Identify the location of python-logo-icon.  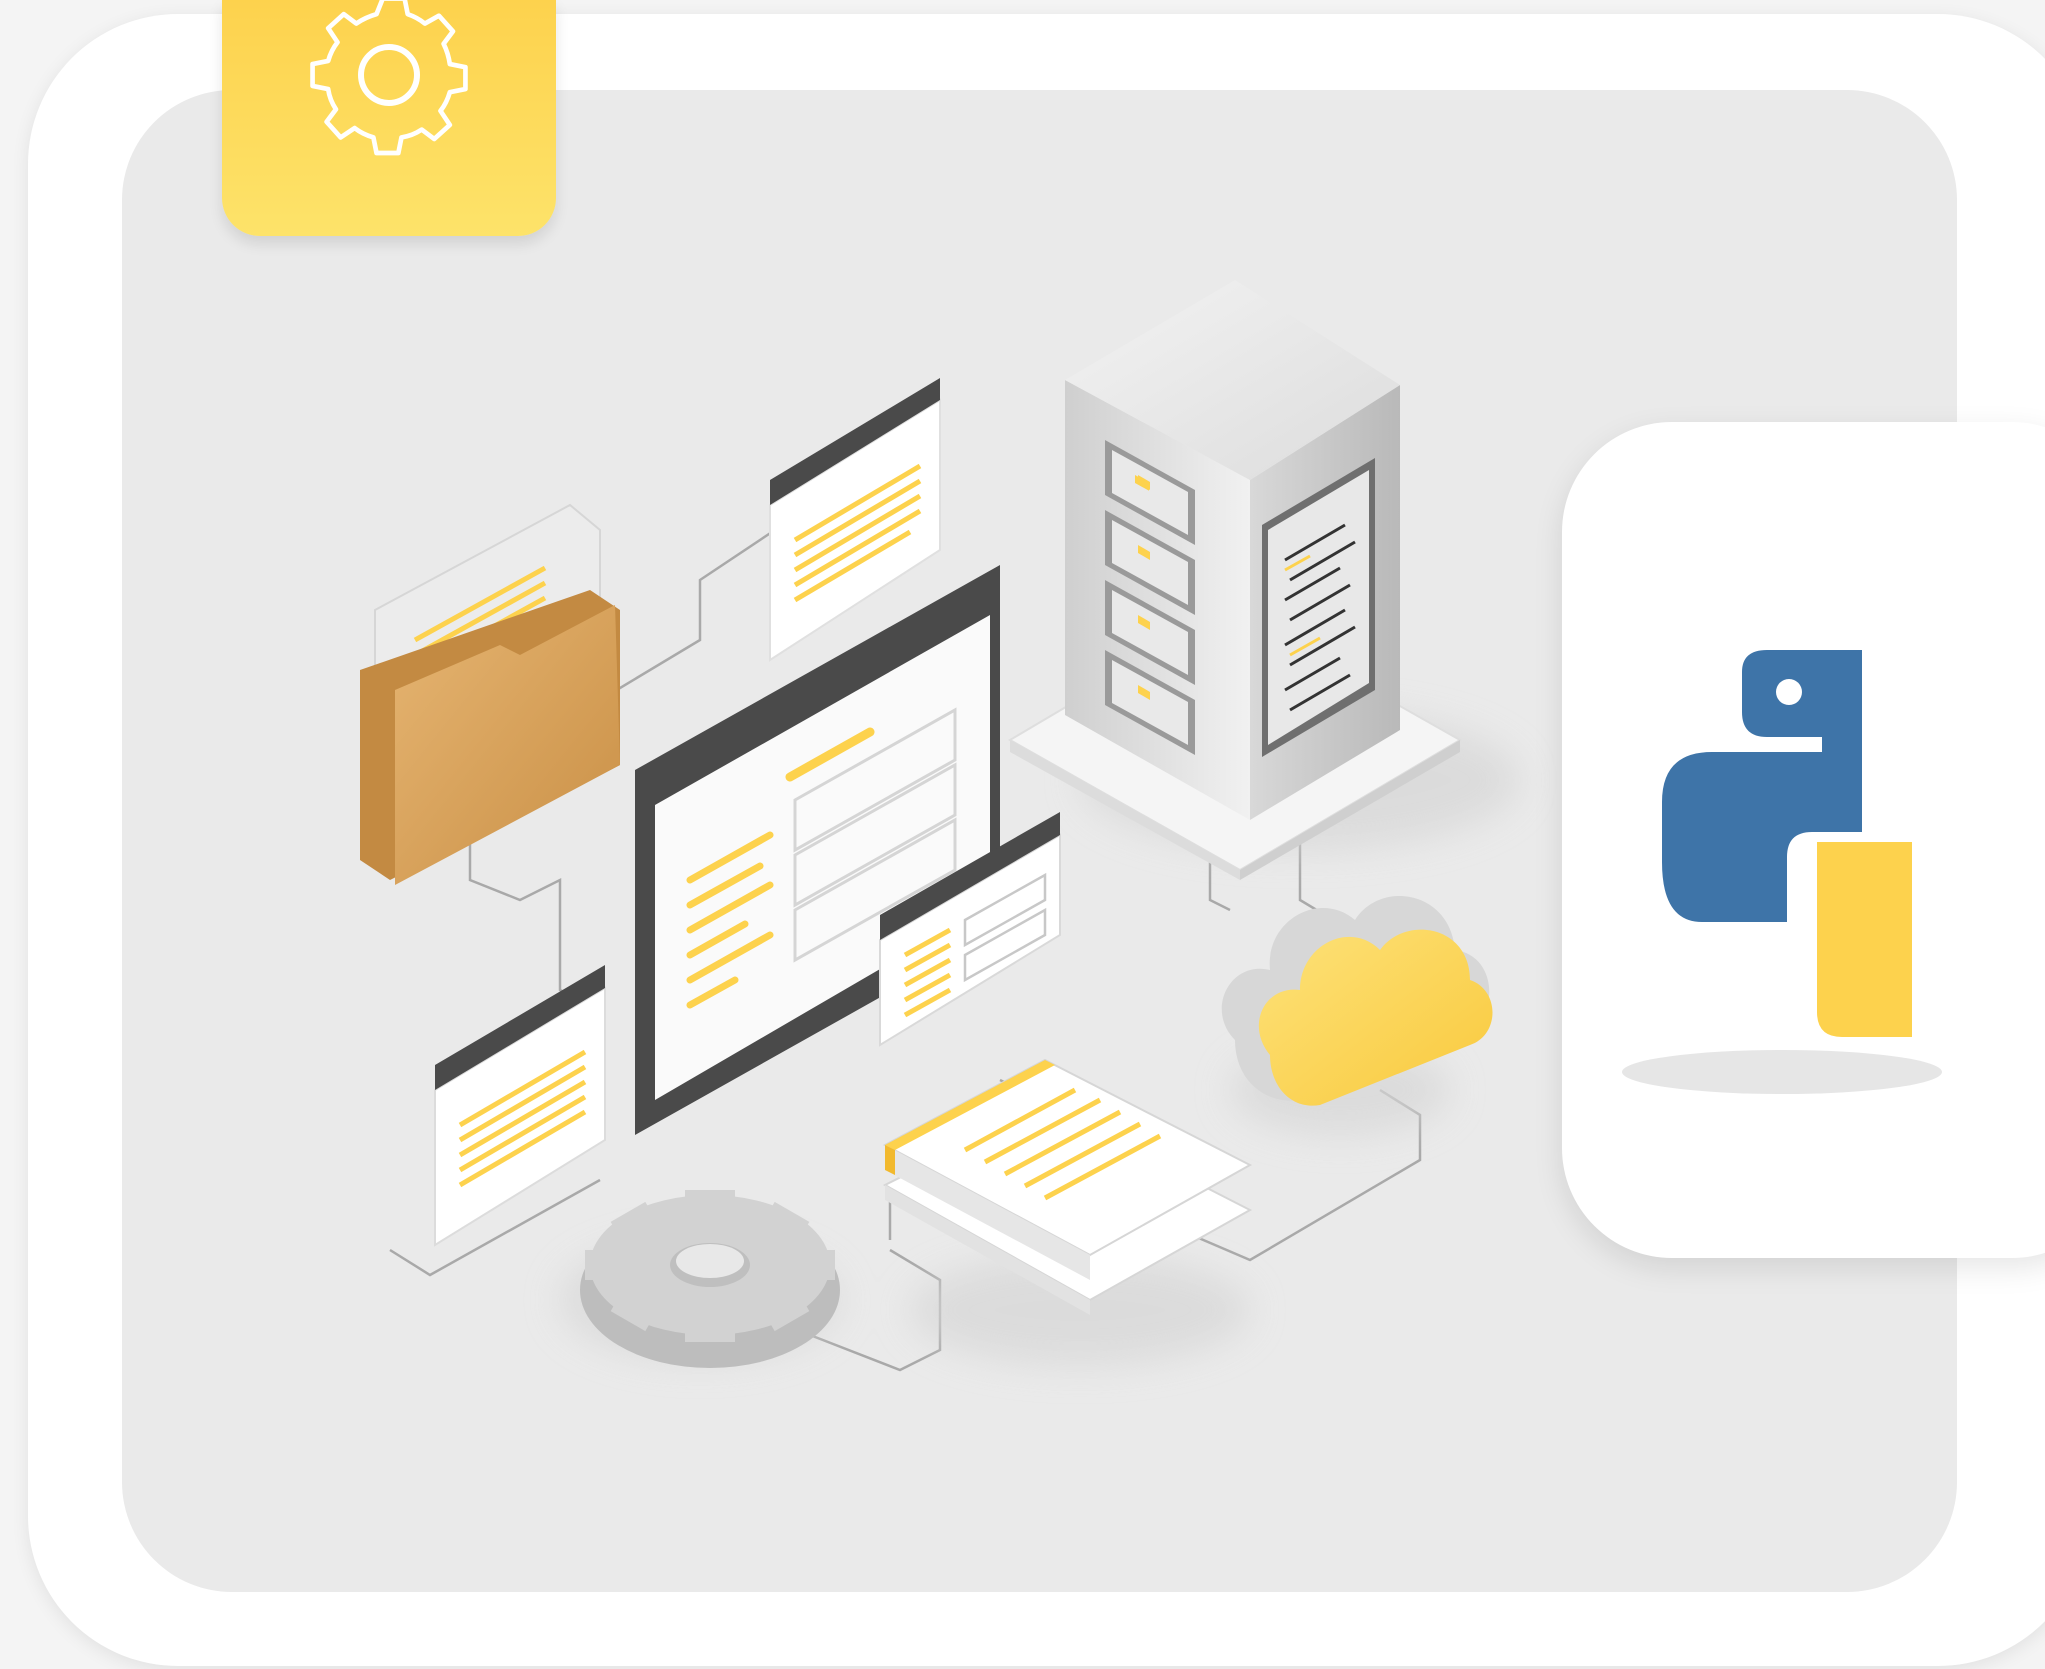
(1782, 872).